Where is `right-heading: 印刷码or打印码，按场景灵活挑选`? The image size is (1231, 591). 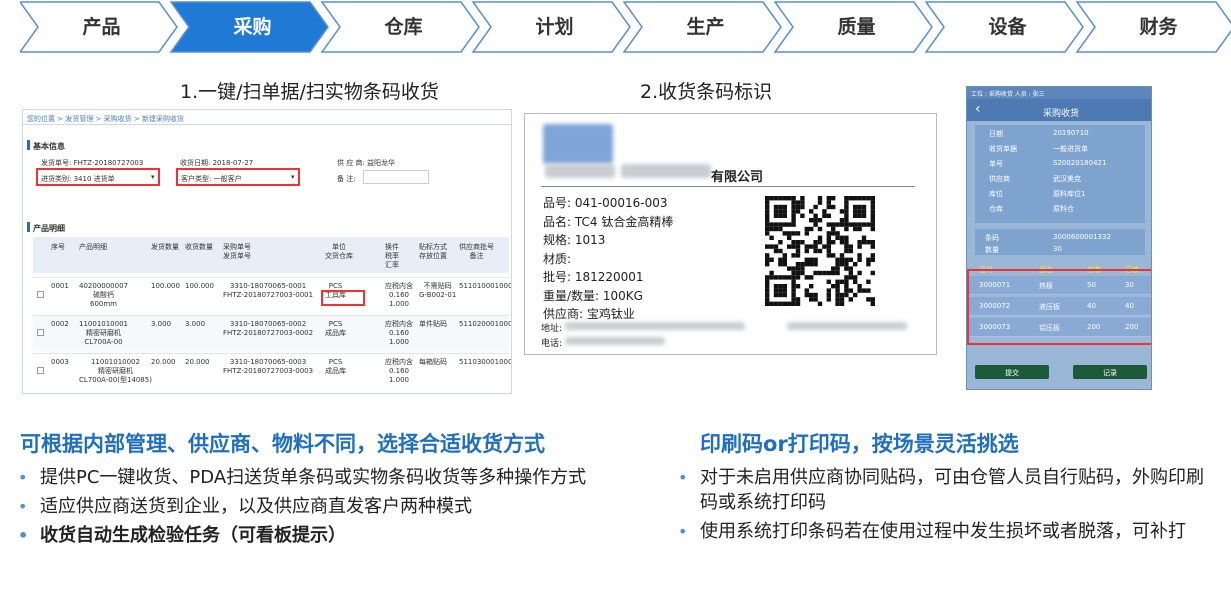
right-heading: 印刷码or打印码，按场景灵活挑选 is located at coordinates (859, 444).